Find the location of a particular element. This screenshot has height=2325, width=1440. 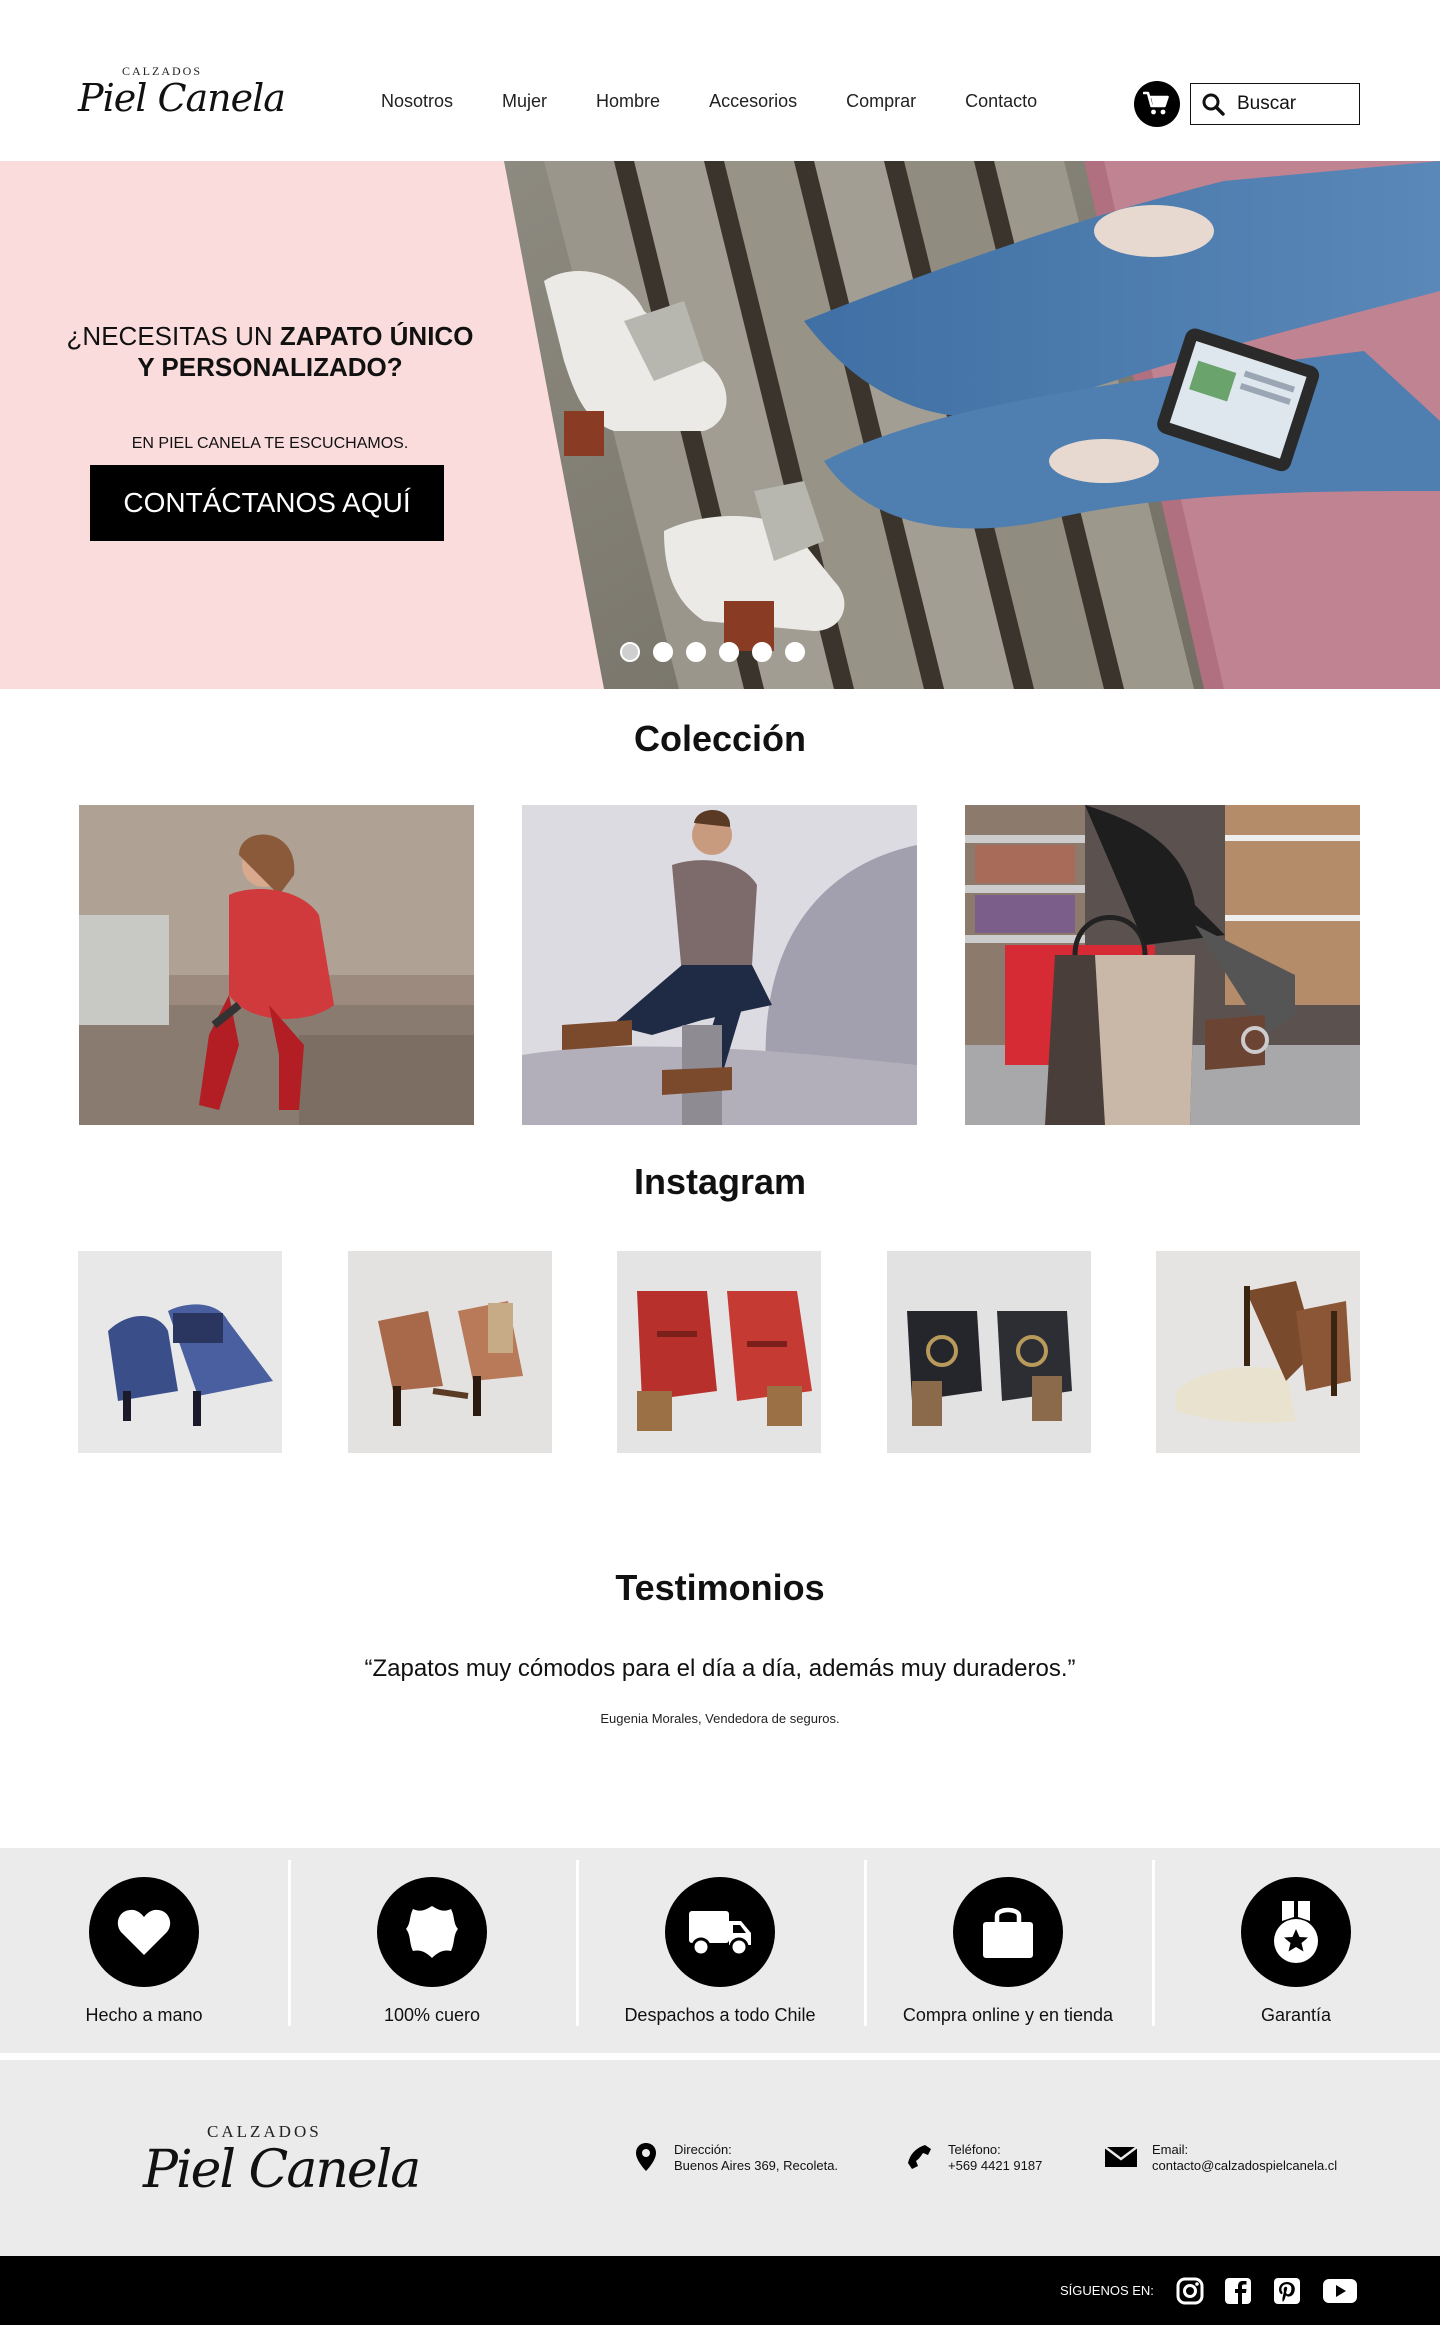

facebook-link is located at coordinates (1238, 2291).